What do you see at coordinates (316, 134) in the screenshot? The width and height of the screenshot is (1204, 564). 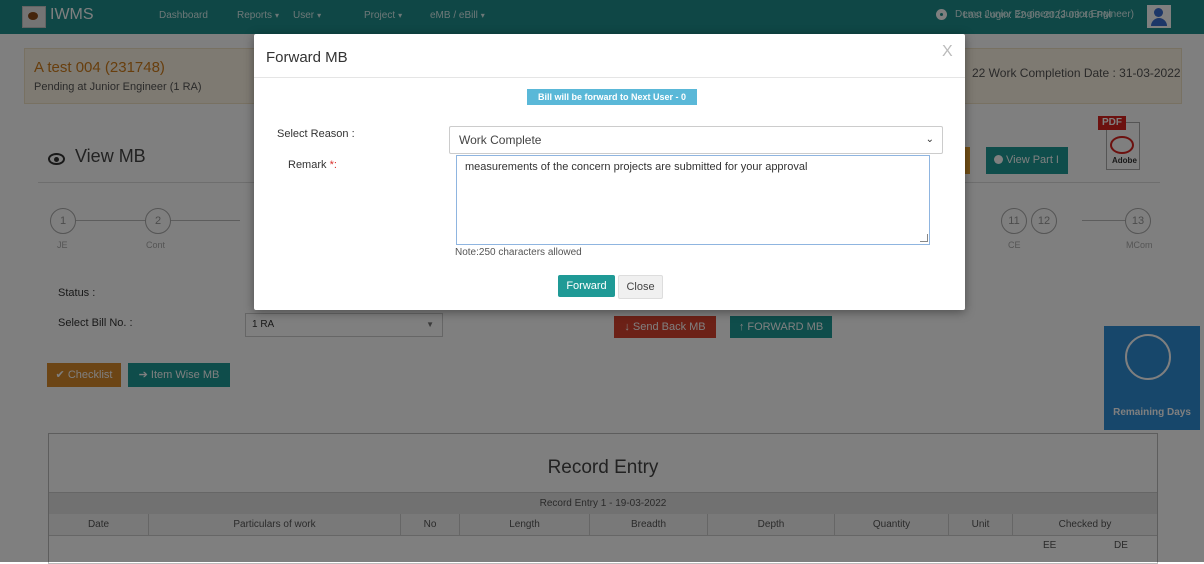 I see `reason-label: Select Reason :` at bounding box center [316, 134].